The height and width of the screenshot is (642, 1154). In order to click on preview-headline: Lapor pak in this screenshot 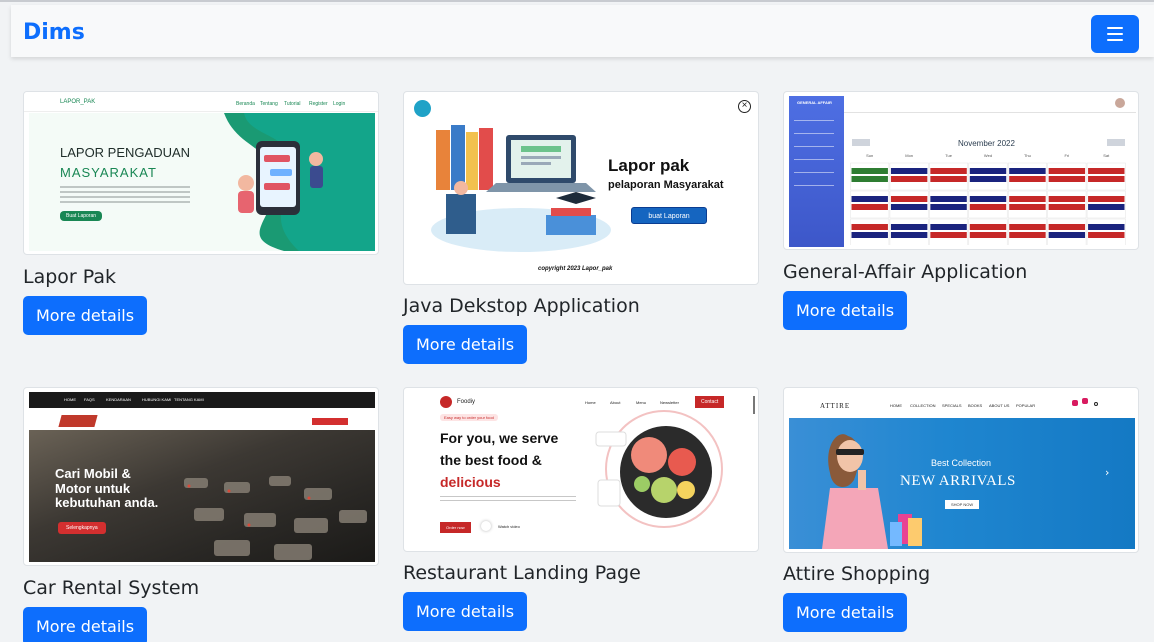, I will do `click(649, 165)`.